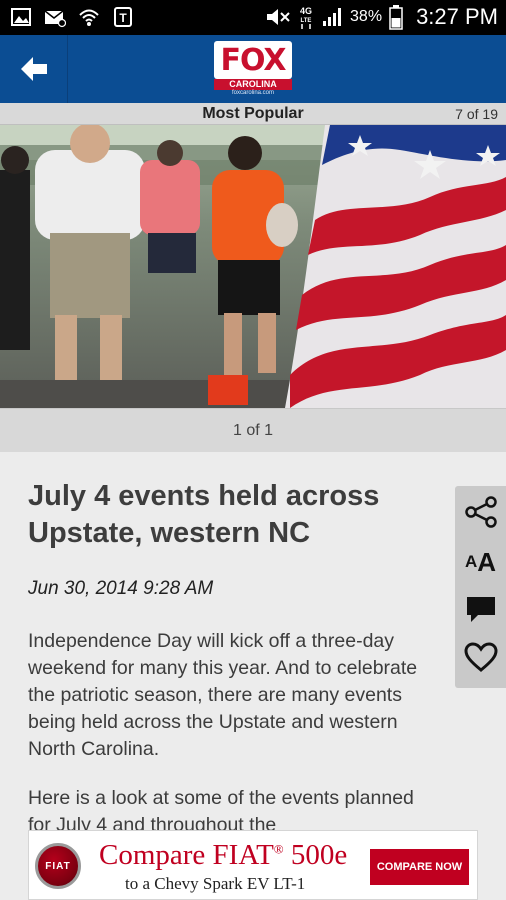 The image size is (506, 900). Describe the element at coordinates (253, 93) in the screenshot. I see `logo-url: foxcarolina.com` at that location.